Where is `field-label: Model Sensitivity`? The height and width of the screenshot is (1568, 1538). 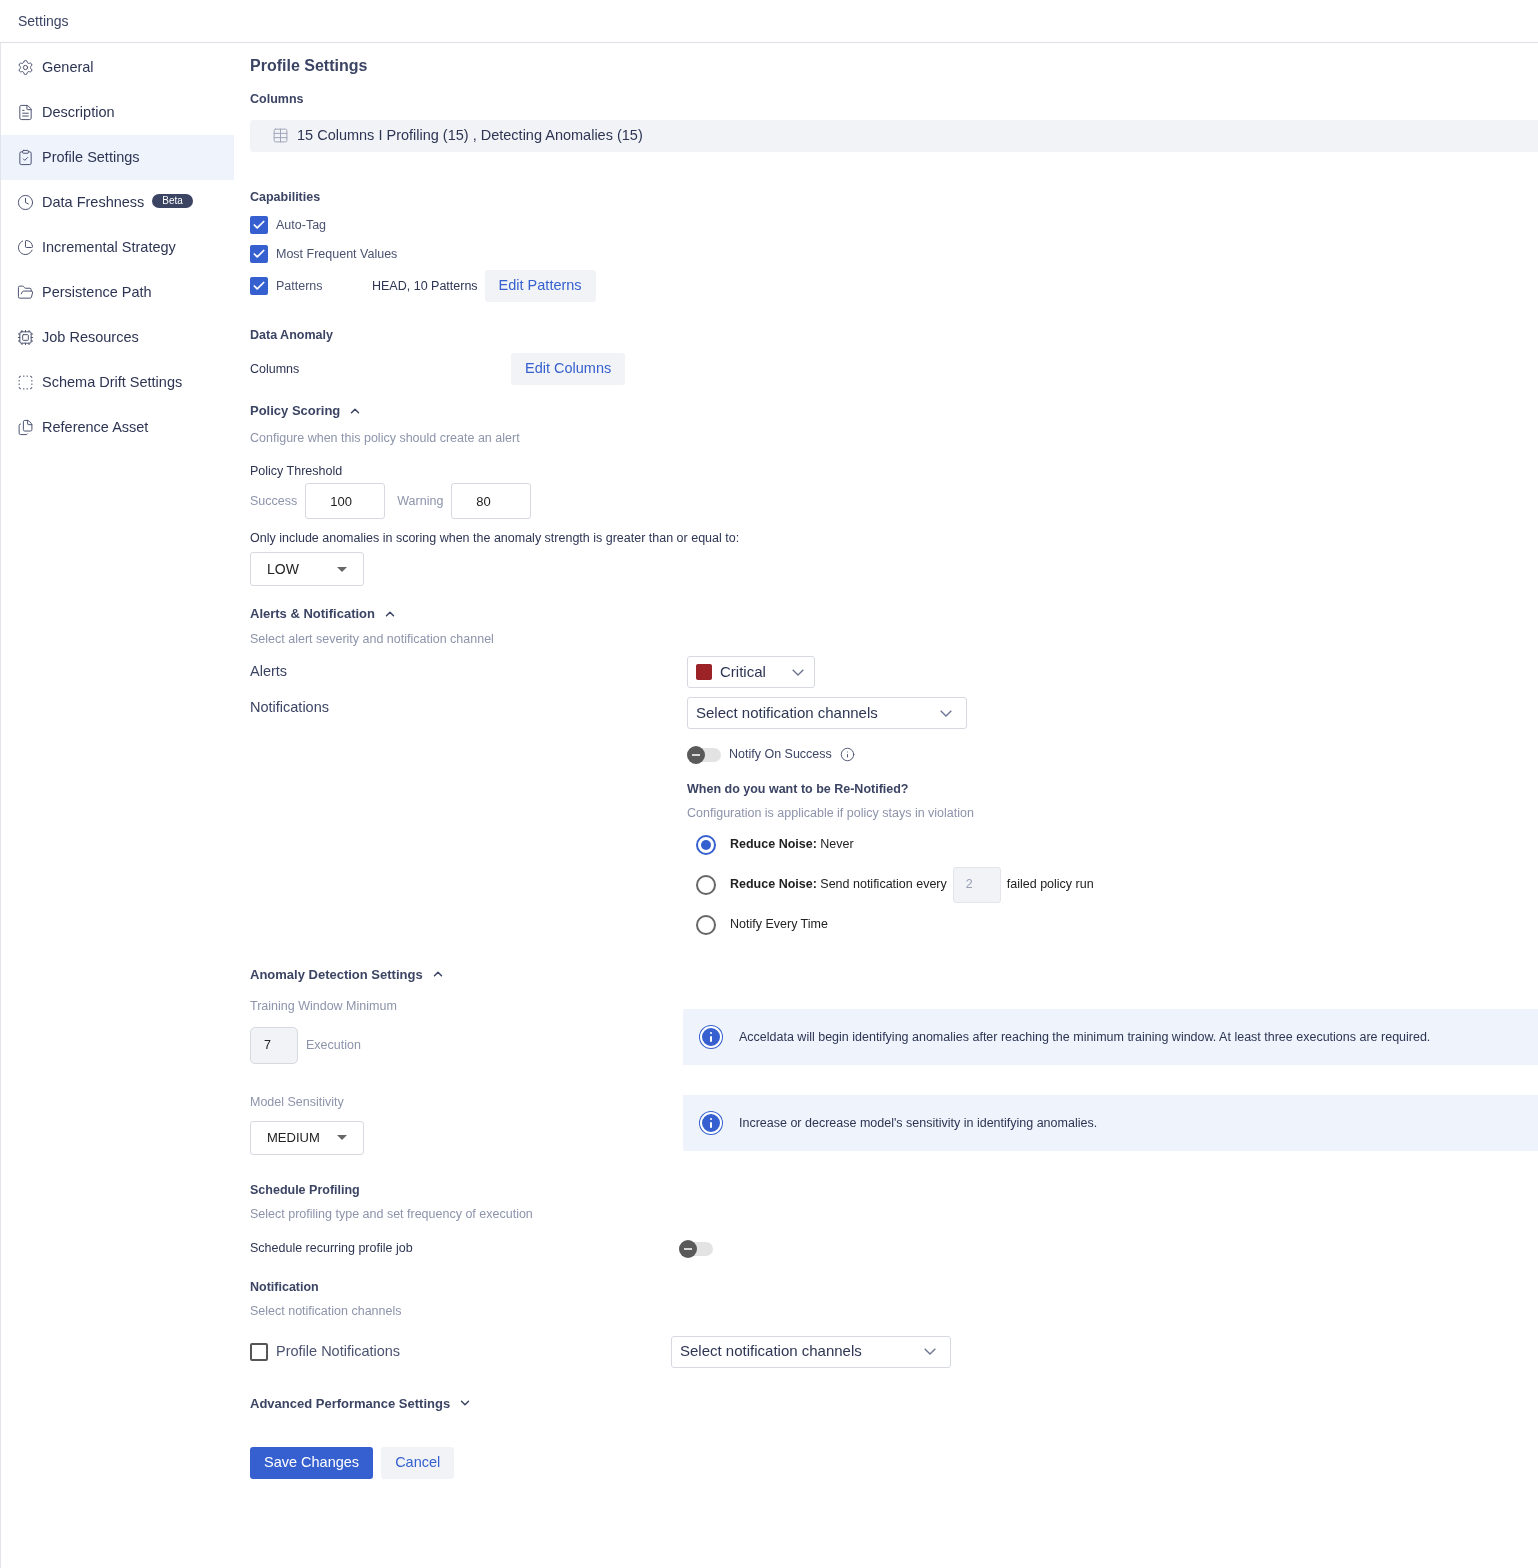
field-label: Model Sensitivity is located at coordinates (297, 1102).